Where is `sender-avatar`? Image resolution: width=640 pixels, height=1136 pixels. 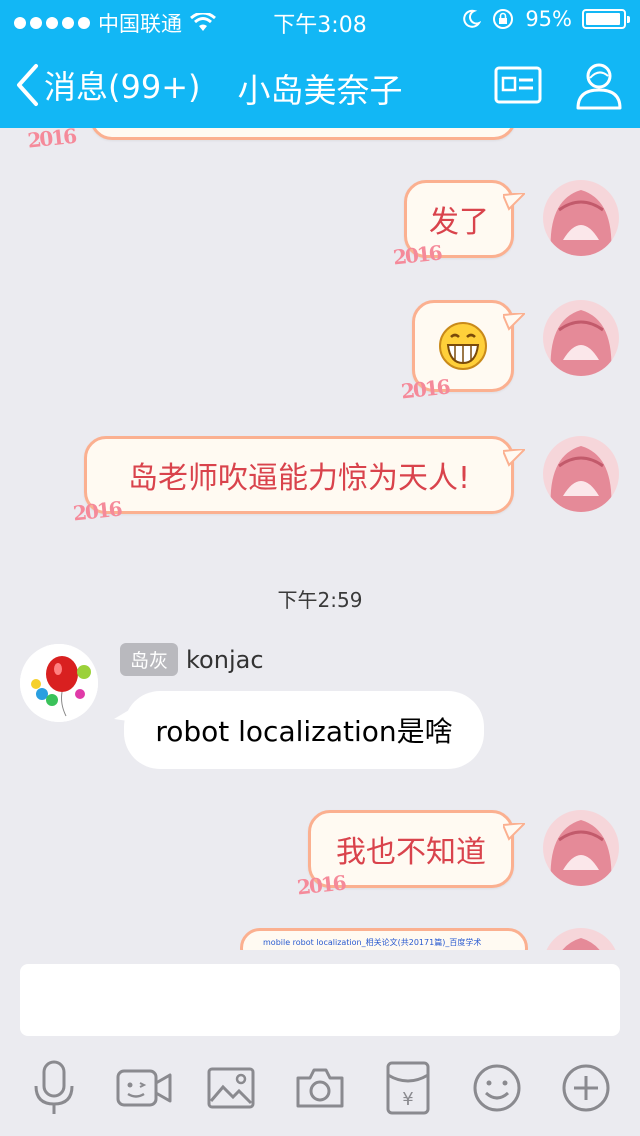
sender-avatar is located at coordinates (59, 683).